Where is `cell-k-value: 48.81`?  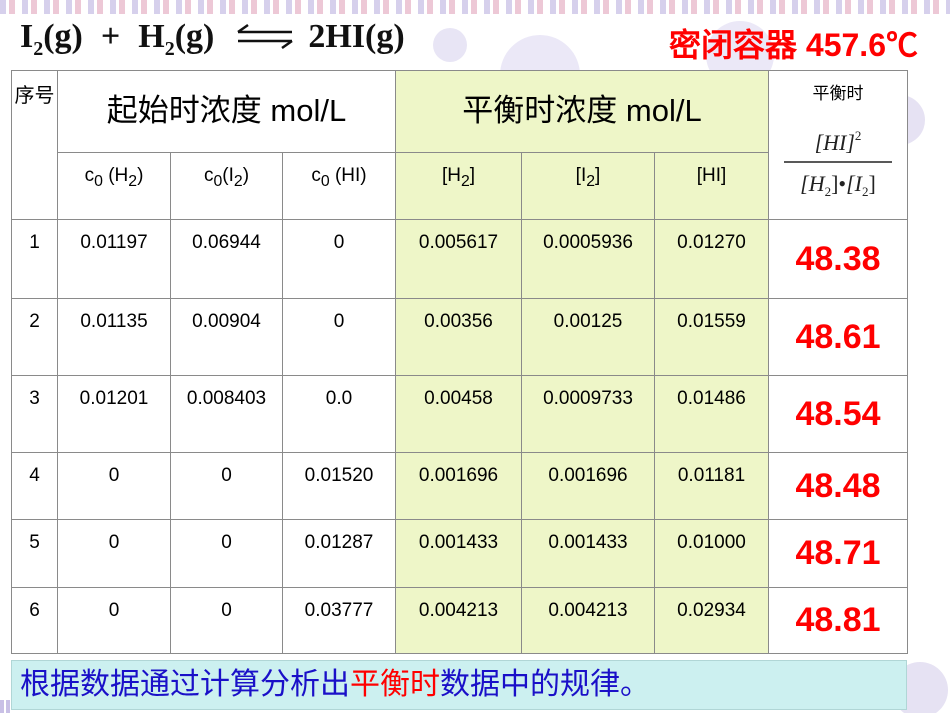 cell-k-value: 48.81 is located at coordinates (838, 620).